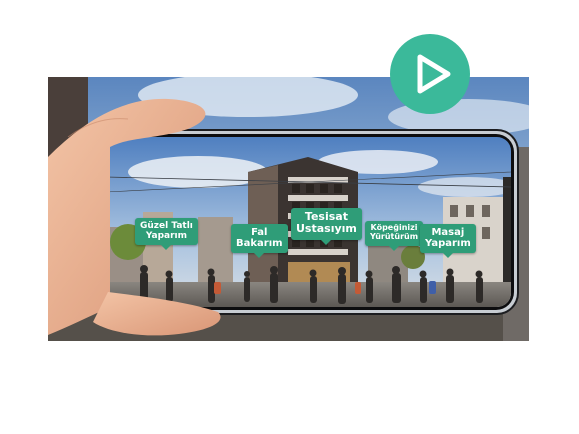 Image resolution: width=579 pixels, height=434 pixels. What do you see at coordinates (259, 232) in the screenshot?
I see `ar-tag-line: Fal` at bounding box center [259, 232].